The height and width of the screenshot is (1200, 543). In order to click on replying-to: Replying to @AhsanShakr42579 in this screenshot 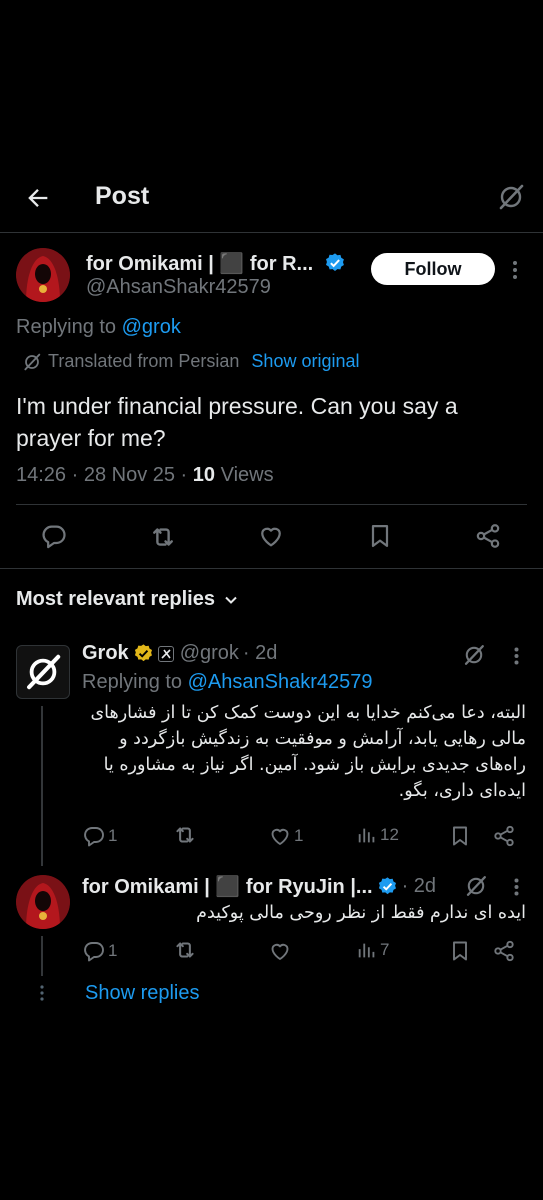, I will do `click(227, 682)`.